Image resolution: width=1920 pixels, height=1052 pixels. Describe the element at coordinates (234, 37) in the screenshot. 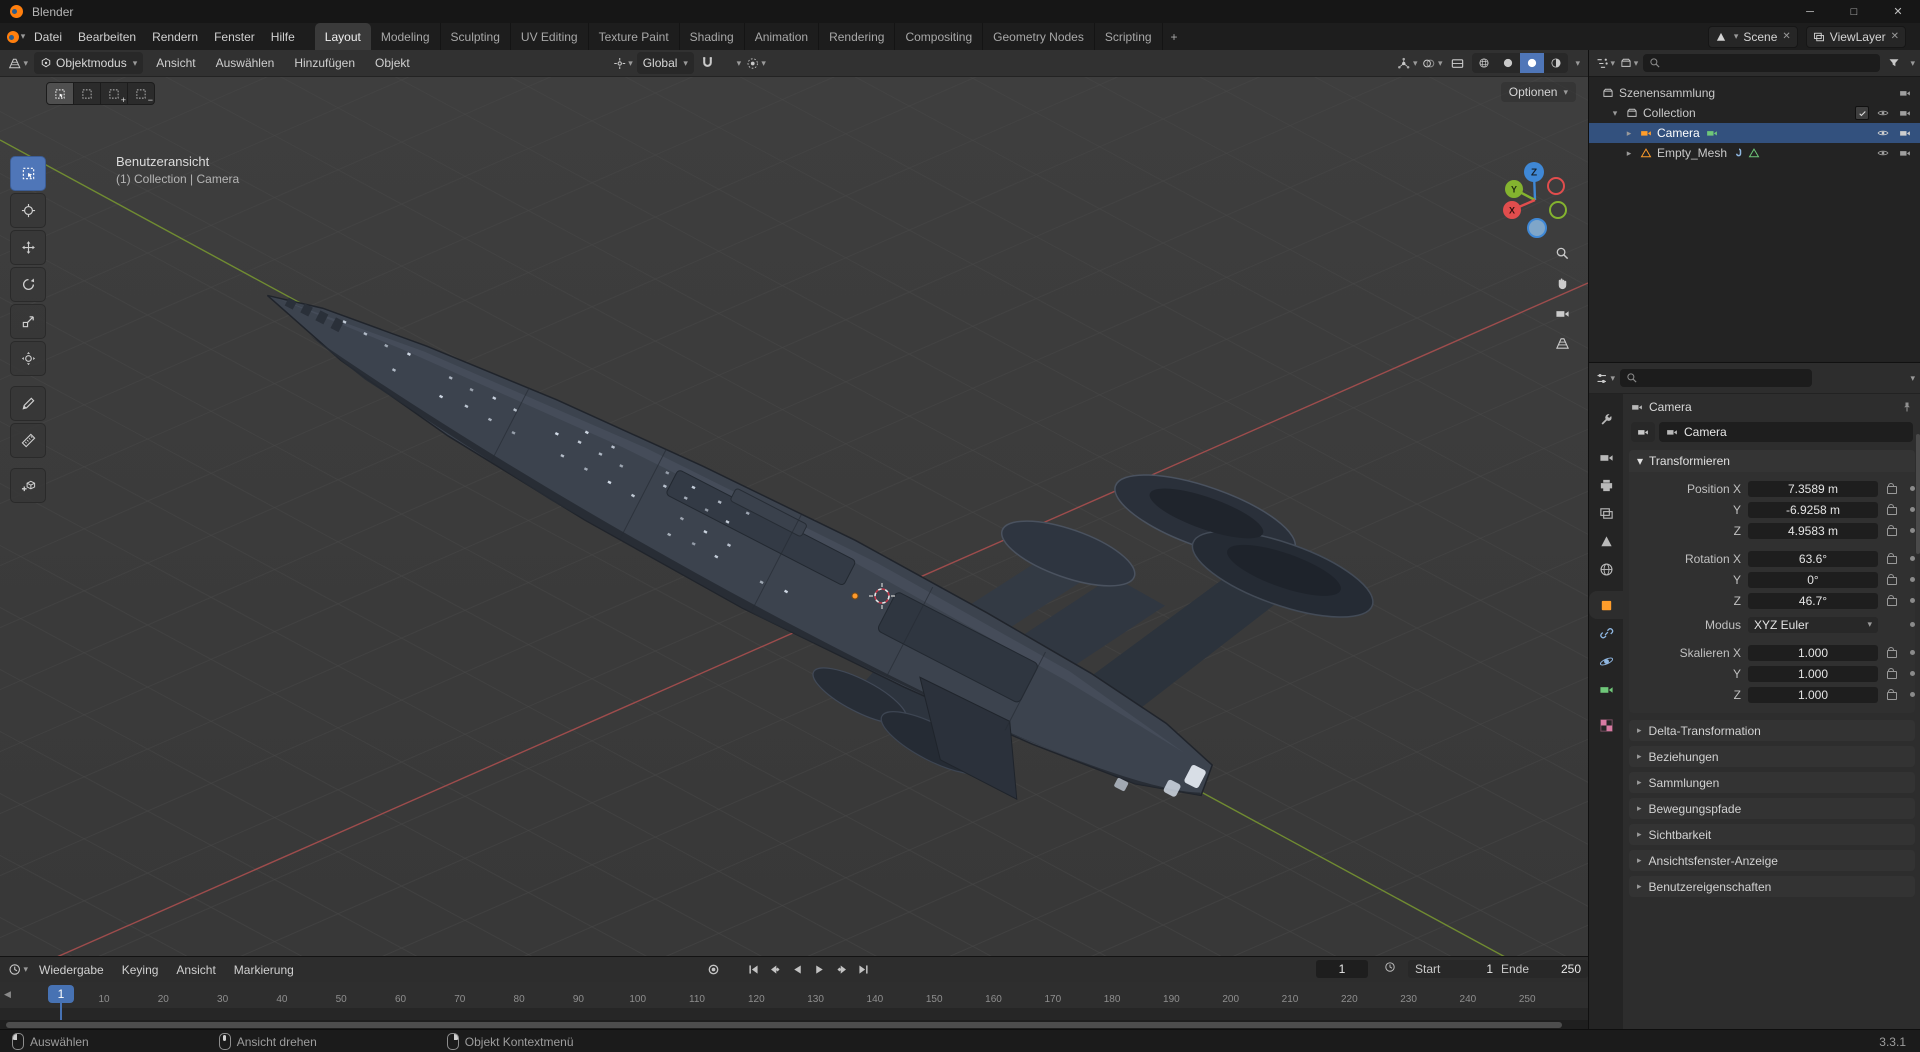

I see `menu-fenster: Fenster` at that location.